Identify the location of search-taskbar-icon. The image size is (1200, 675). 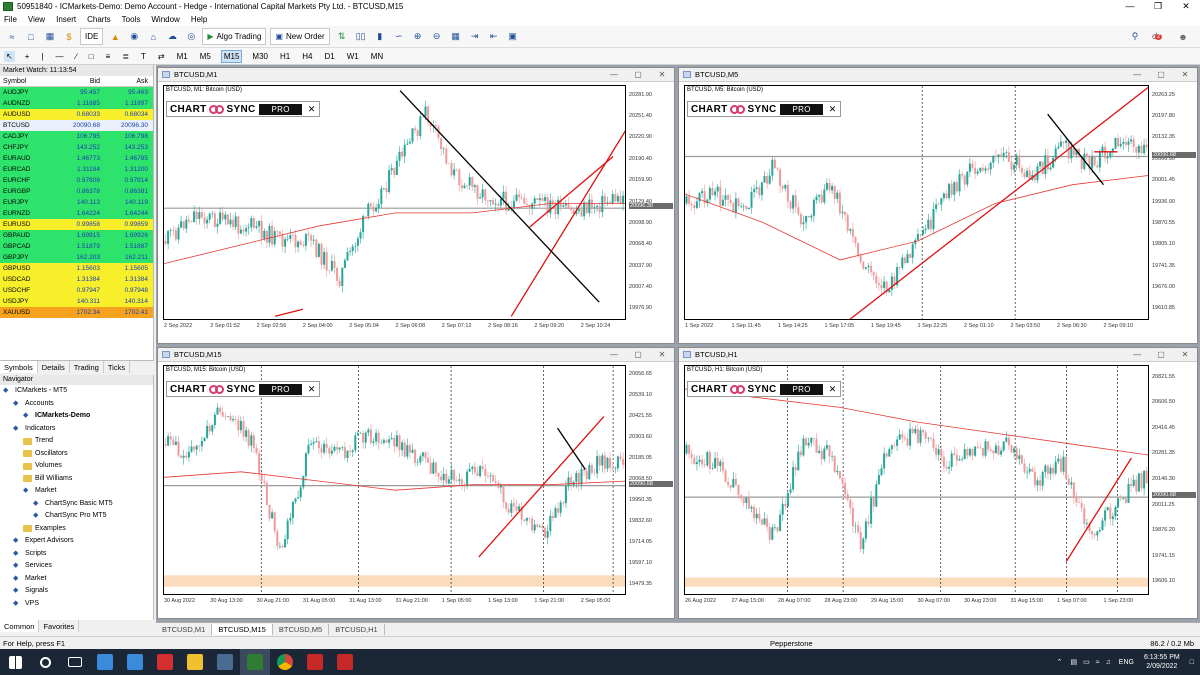
(45, 662).